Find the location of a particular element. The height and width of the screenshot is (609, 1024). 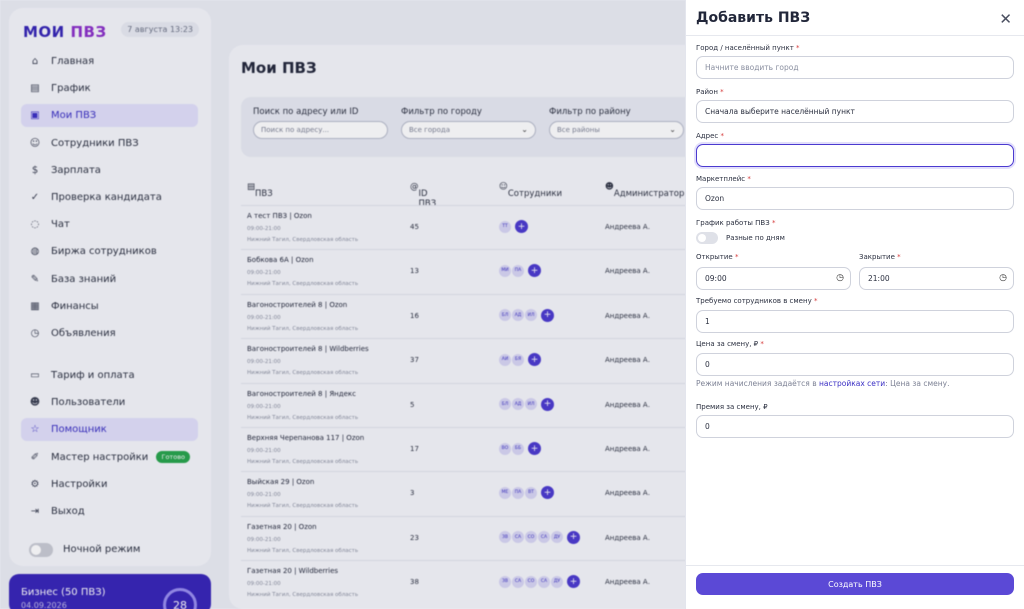

bonus-field: 0 is located at coordinates (855, 426).